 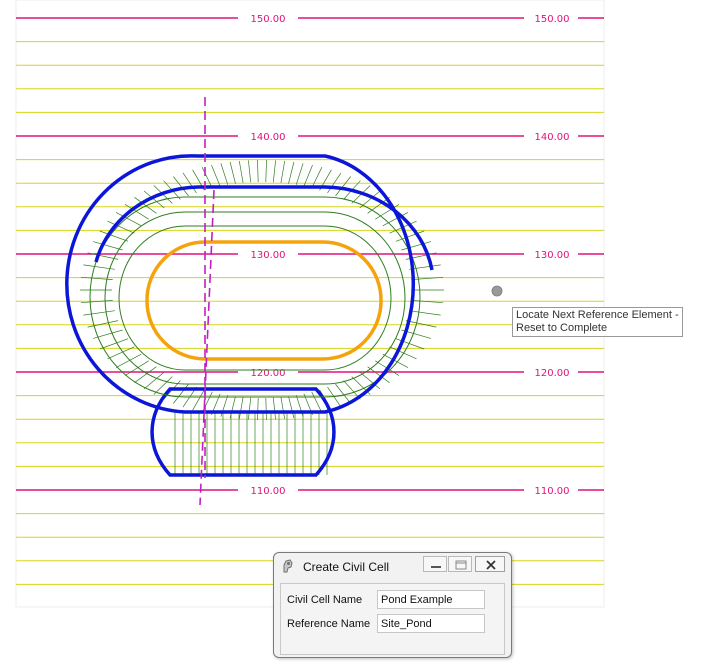 I want to click on contour-elevation-label: 120.00, so click(x=552, y=373).